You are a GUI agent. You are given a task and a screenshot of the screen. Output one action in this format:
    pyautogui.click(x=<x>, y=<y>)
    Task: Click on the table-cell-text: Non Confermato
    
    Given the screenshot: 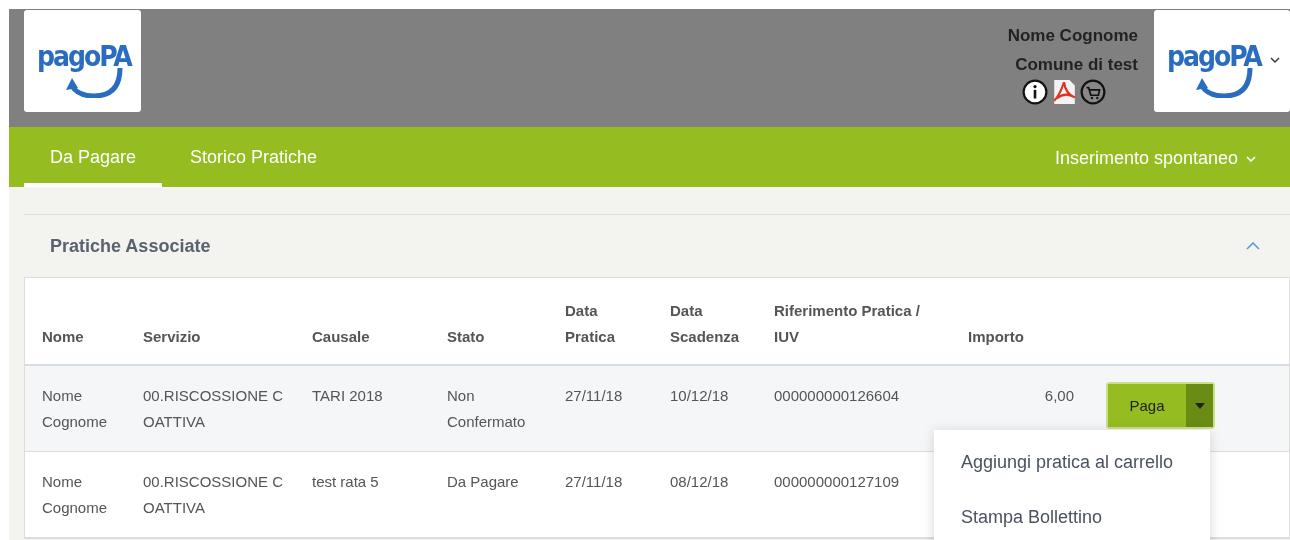 What is the action you would take?
    pyautogui.click(x=487, y=409)
    